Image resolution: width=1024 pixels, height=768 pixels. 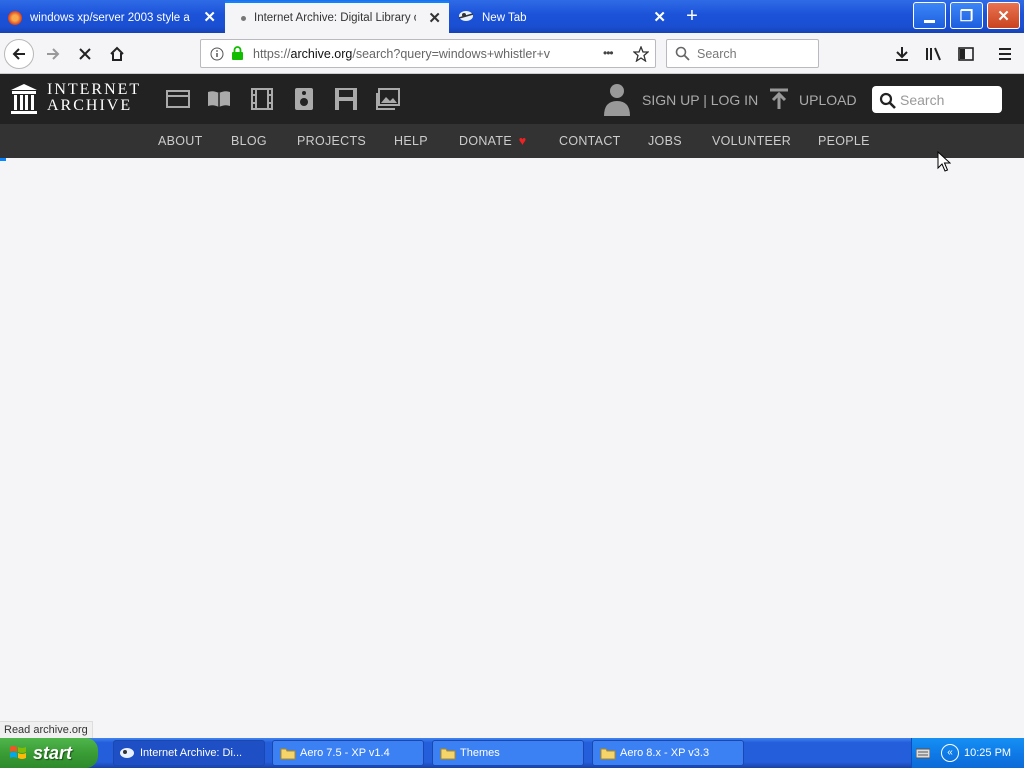 I want to click on windows-logo-icon, so click(x=18, y=752).